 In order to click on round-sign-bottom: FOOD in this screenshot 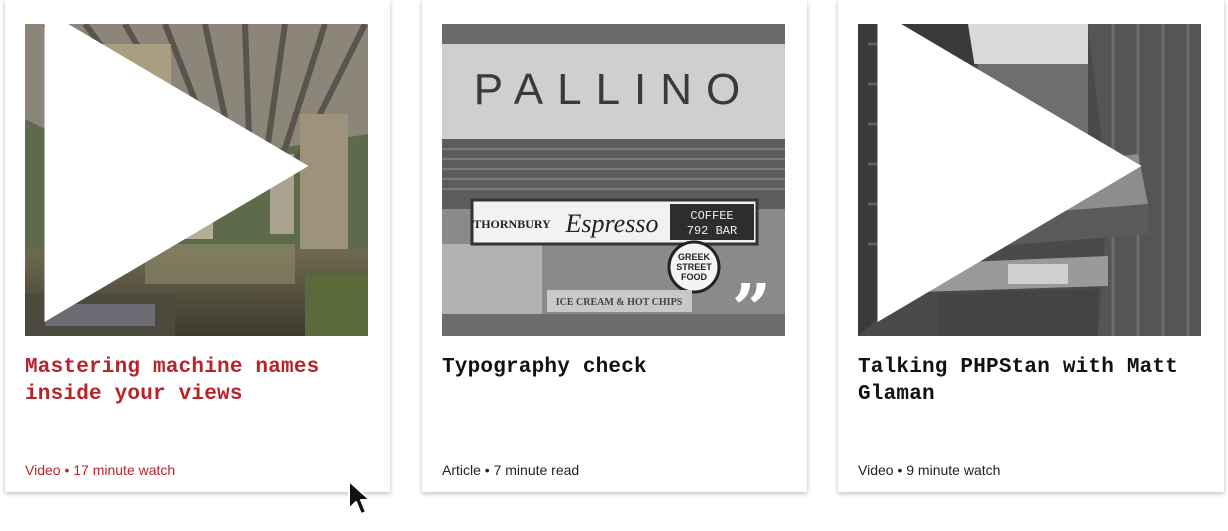, I will do `click(694, 277)`.